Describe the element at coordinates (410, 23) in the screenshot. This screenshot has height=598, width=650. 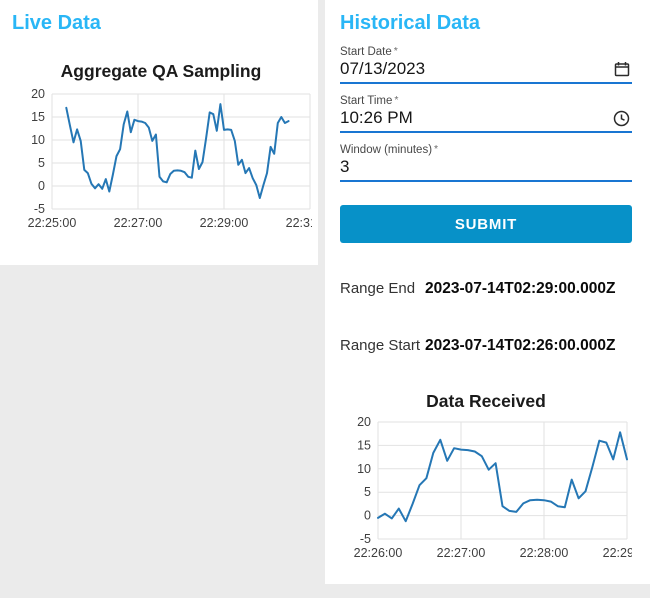
I see `historical-data-heading: Historical Data` at that location.